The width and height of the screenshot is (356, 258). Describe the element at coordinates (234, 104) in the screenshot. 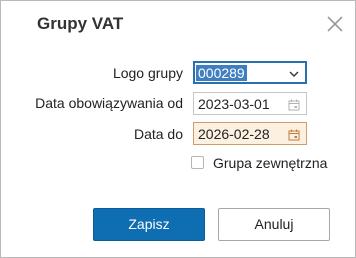

I see `valid-from-value: 2023-03-01` at that location.